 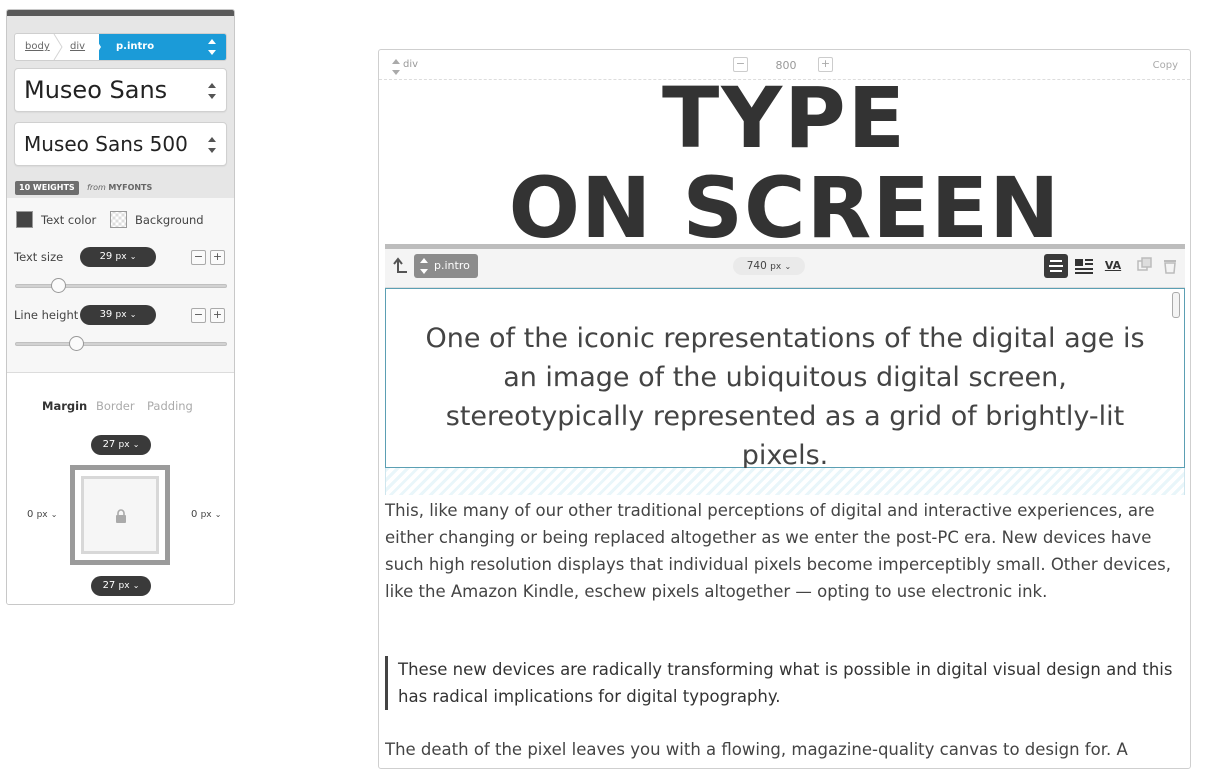 I want to click on element-toolbar: p.intro 740 px ⌄ VA, so click(x=785, y=266).